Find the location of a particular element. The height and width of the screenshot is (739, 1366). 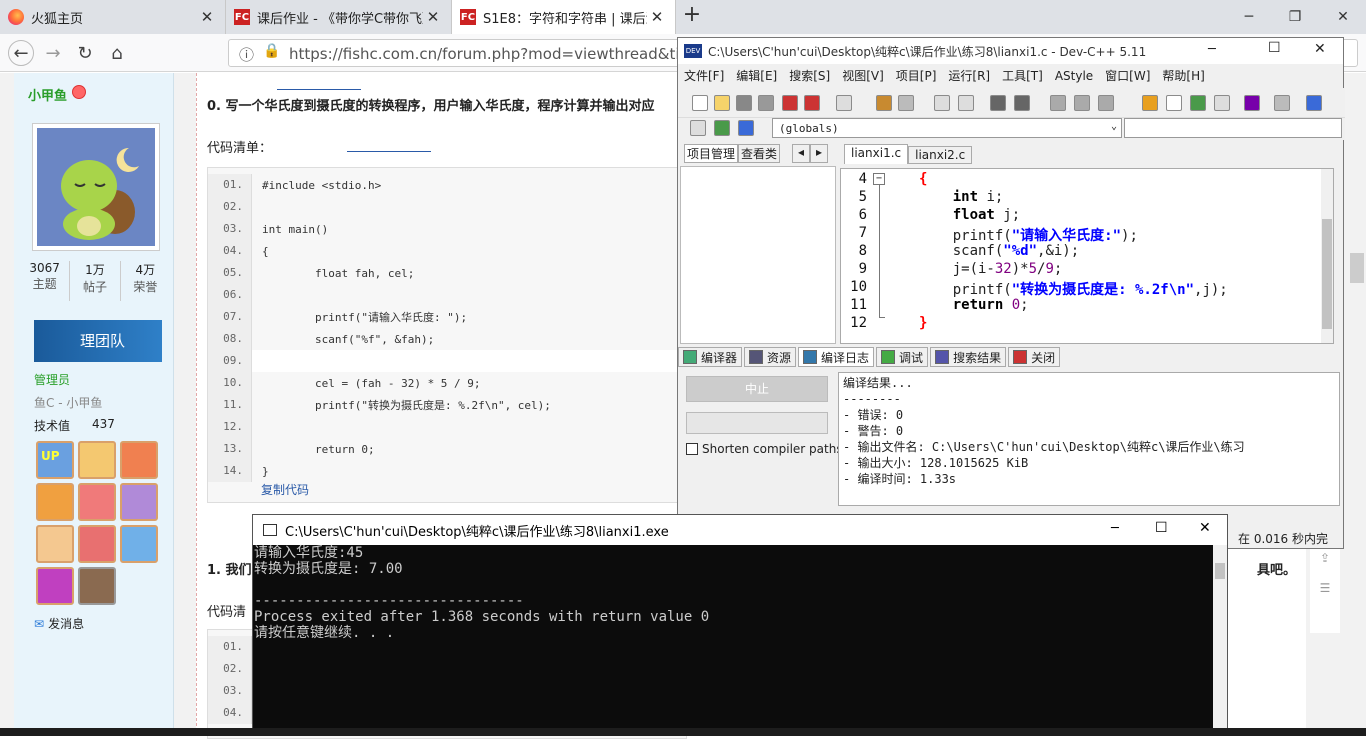

bottom-tab: 资源 is located at coordinates (770, 357).